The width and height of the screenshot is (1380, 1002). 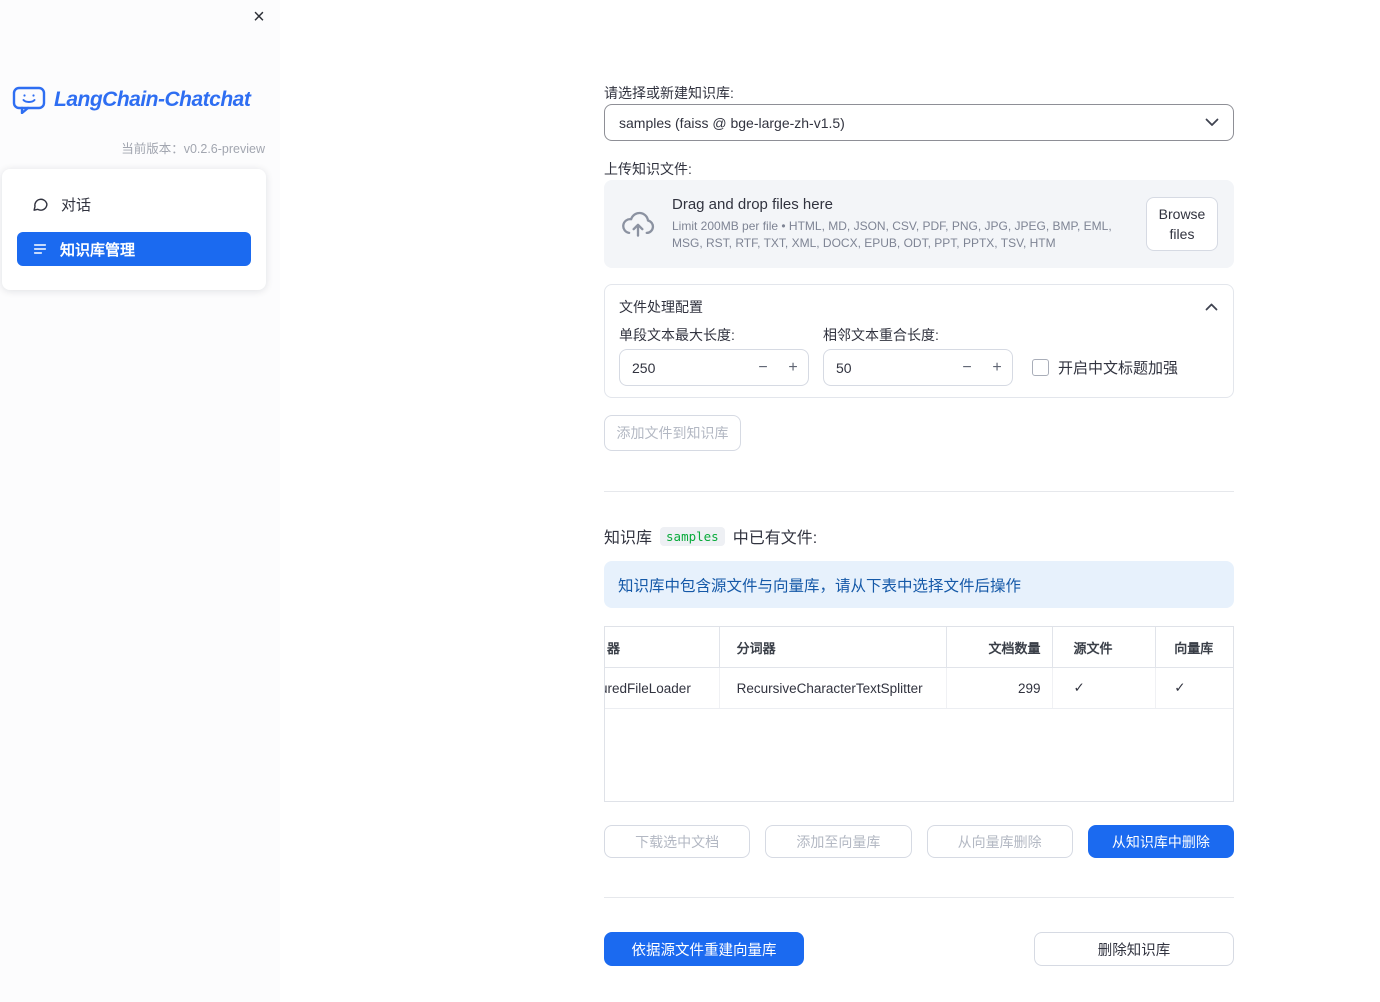 What do you see at coordinates (881, 335) in the screenshot?
I see `overlap-size-label: 相邻文本重合长度:` at bounding box center [881, 335].